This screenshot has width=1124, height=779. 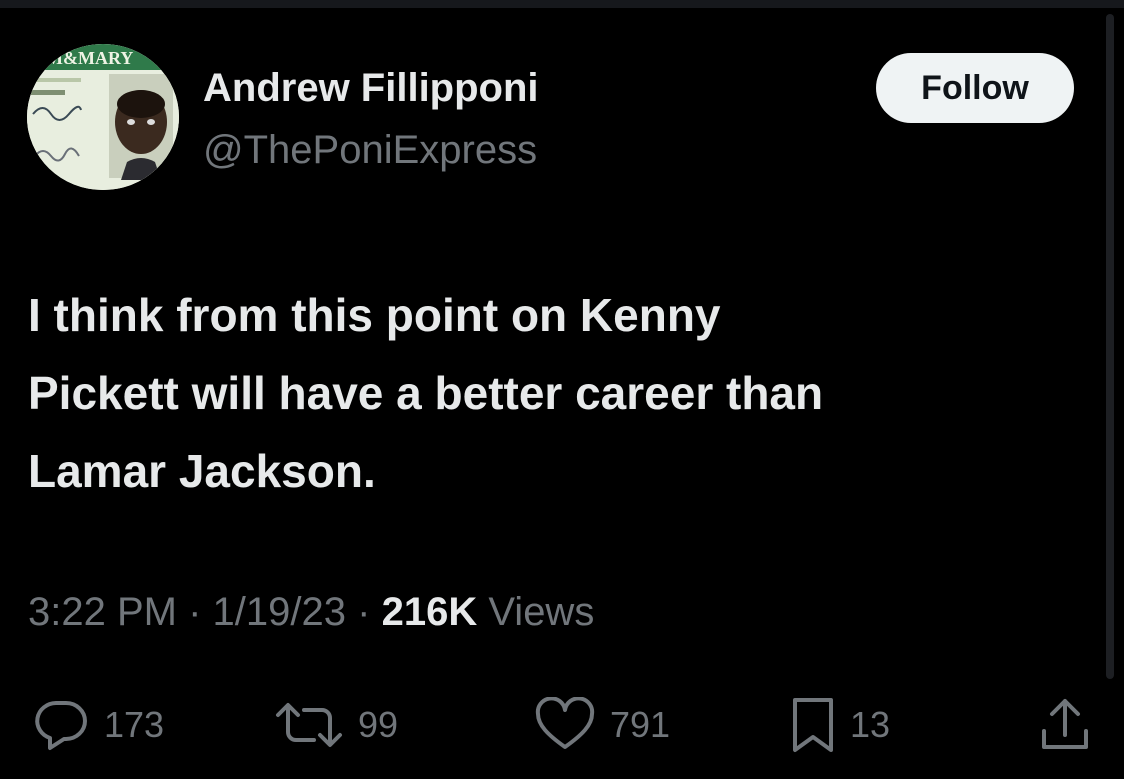 I want to click on scrollbar, so click(x=1110, y=346).